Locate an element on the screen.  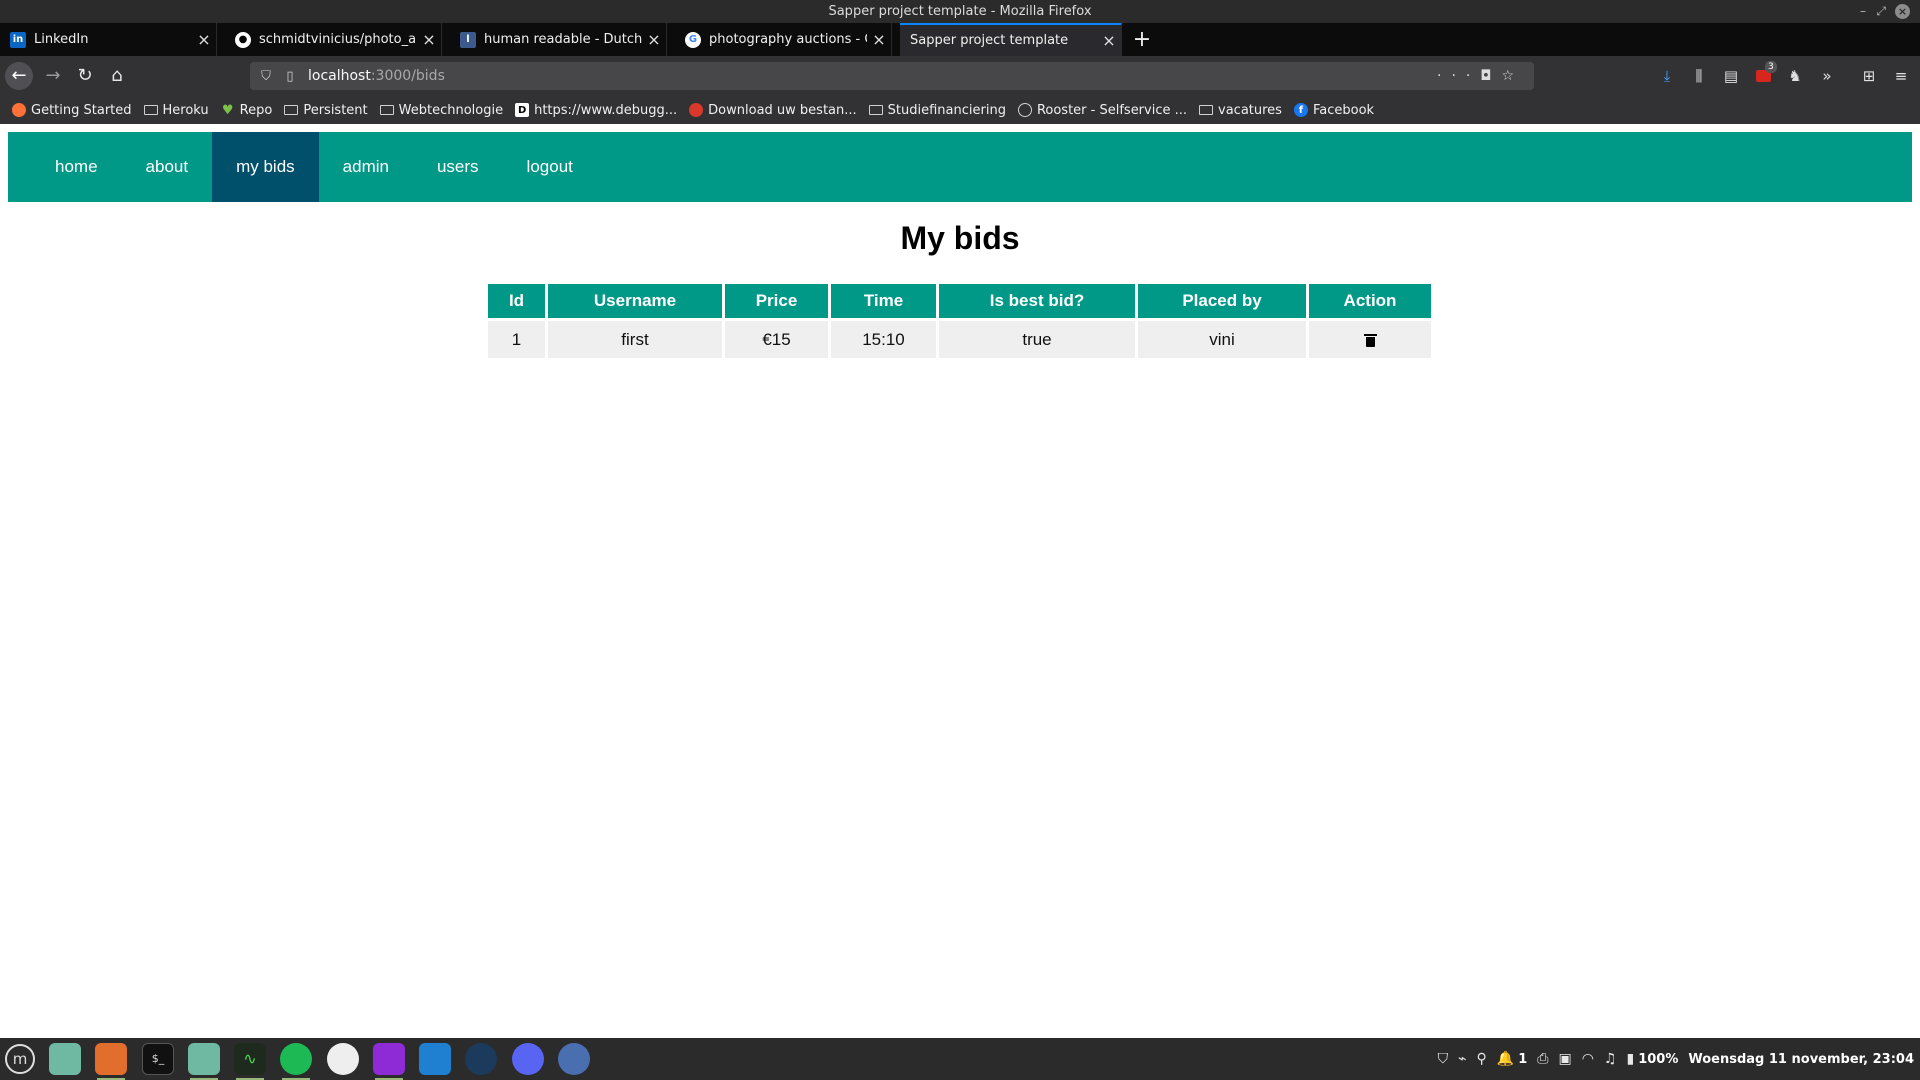
vpn-icon: ⌁ is located at coordinates (1462, 1059).